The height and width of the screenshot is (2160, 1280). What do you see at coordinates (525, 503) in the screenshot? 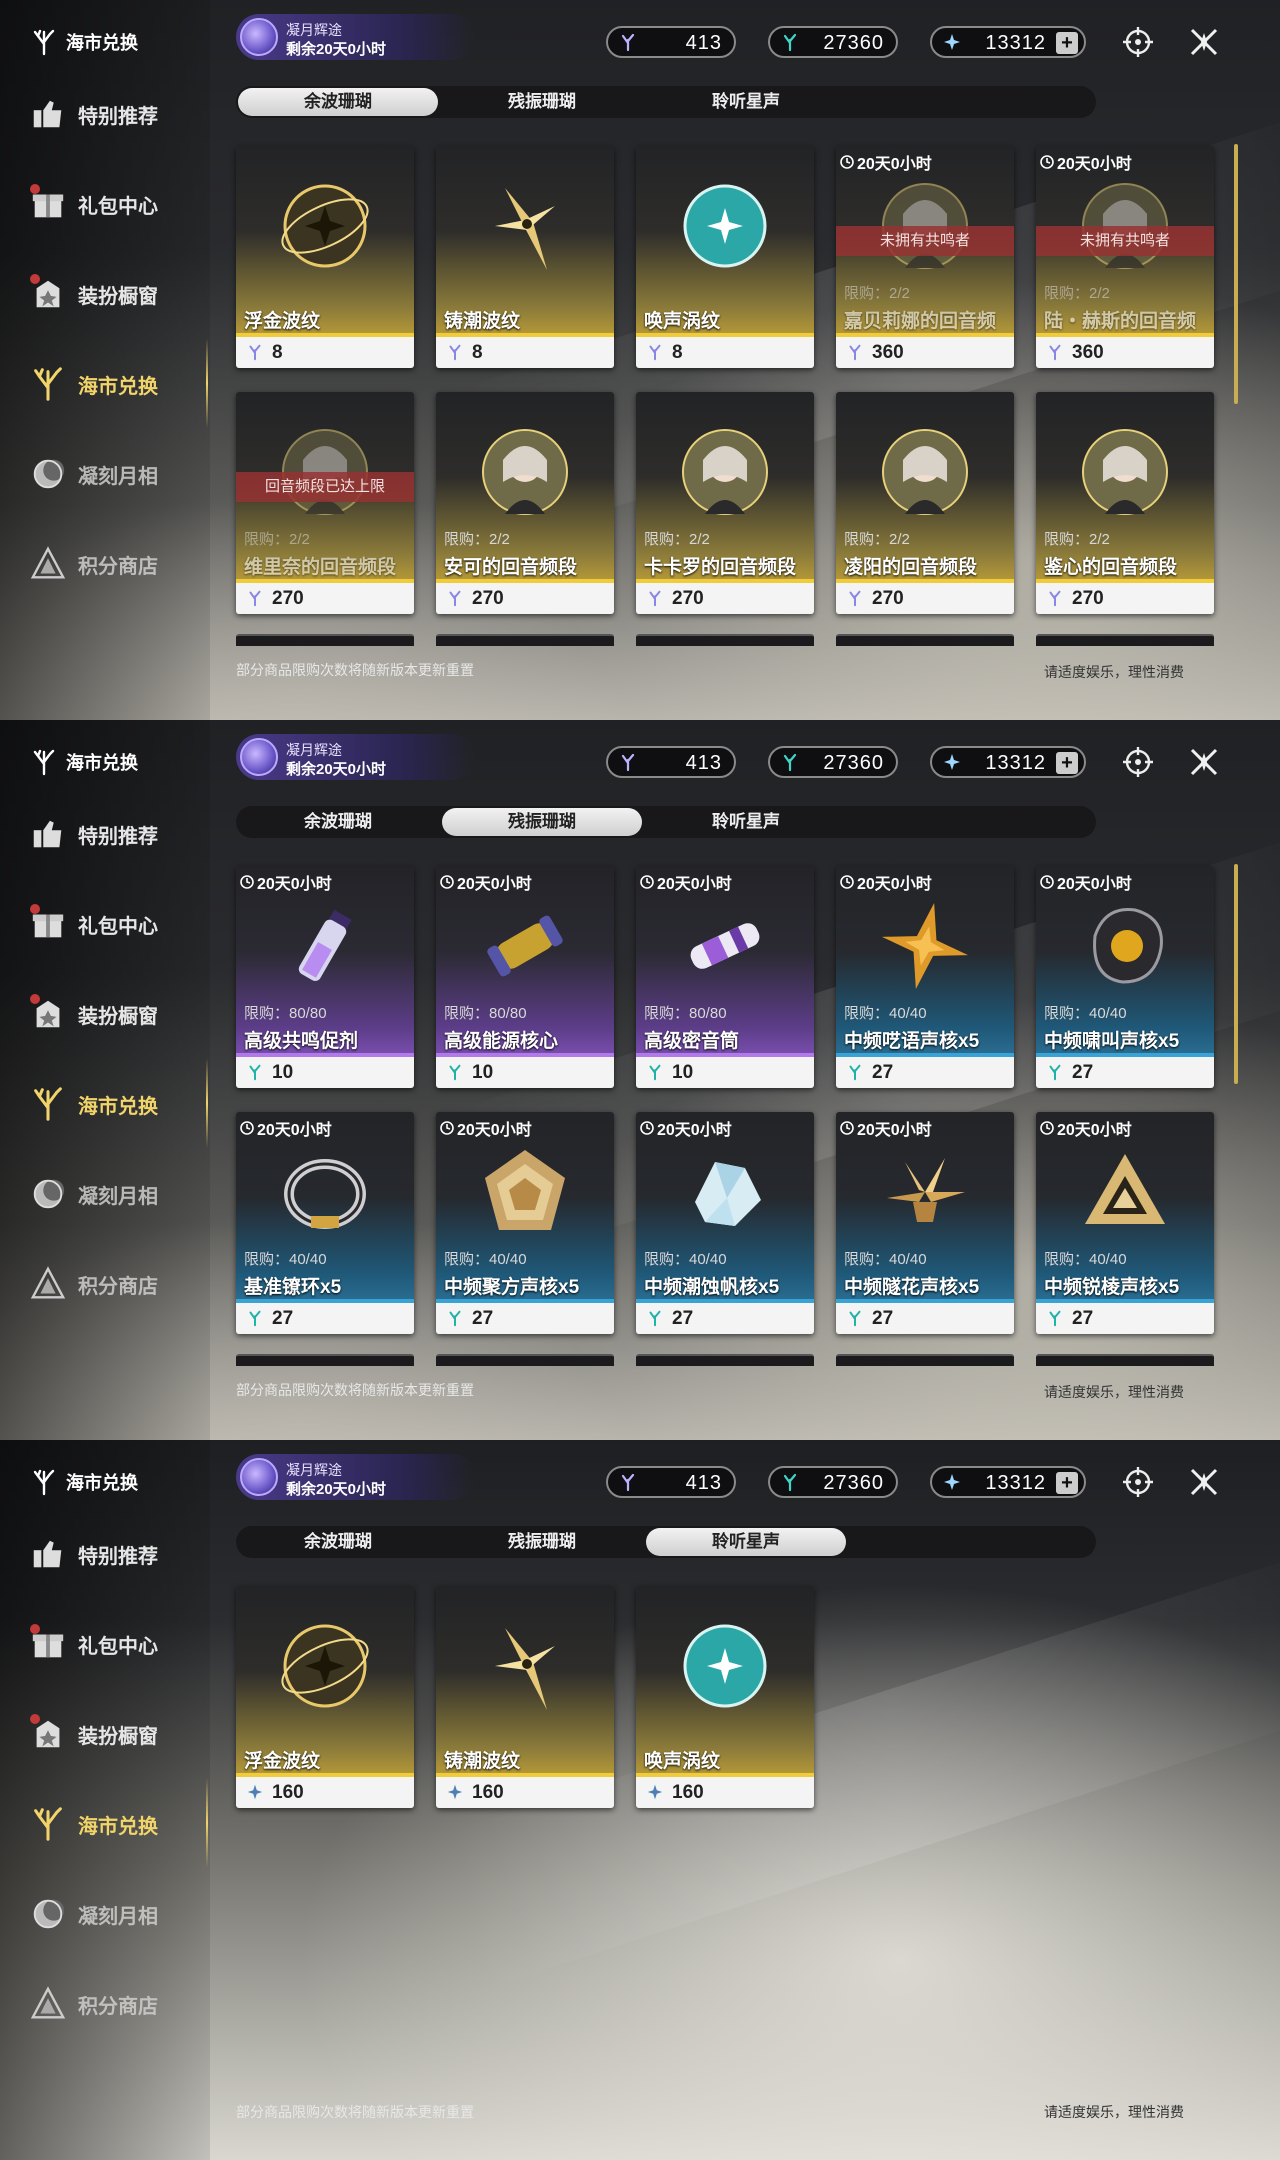
I see `shop-item-card: 限购：2/2 安可的回音频段 270` at bounding box center [525, 503].